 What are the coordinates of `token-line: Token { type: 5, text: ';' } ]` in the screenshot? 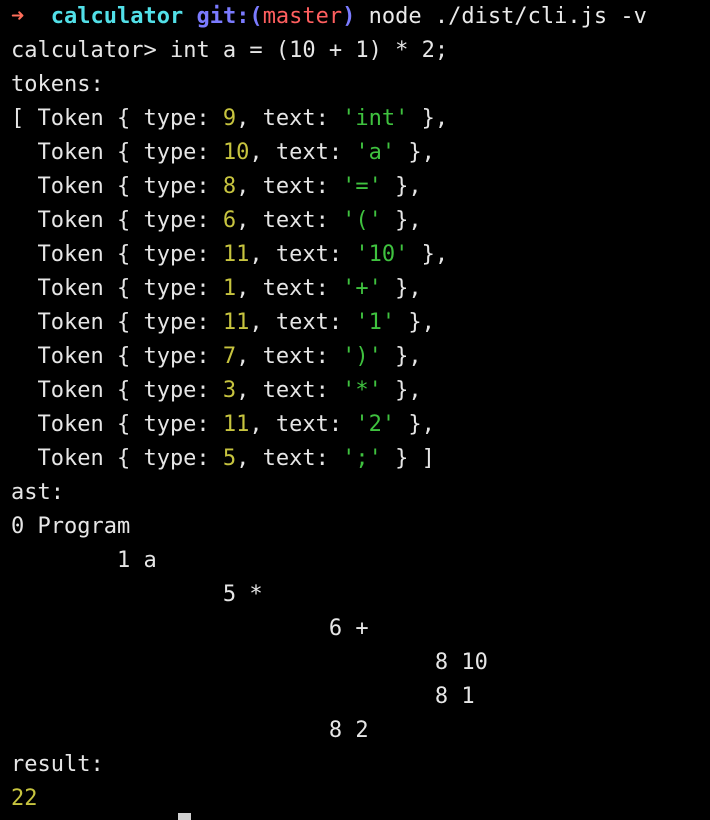 It's located at (223, 458).